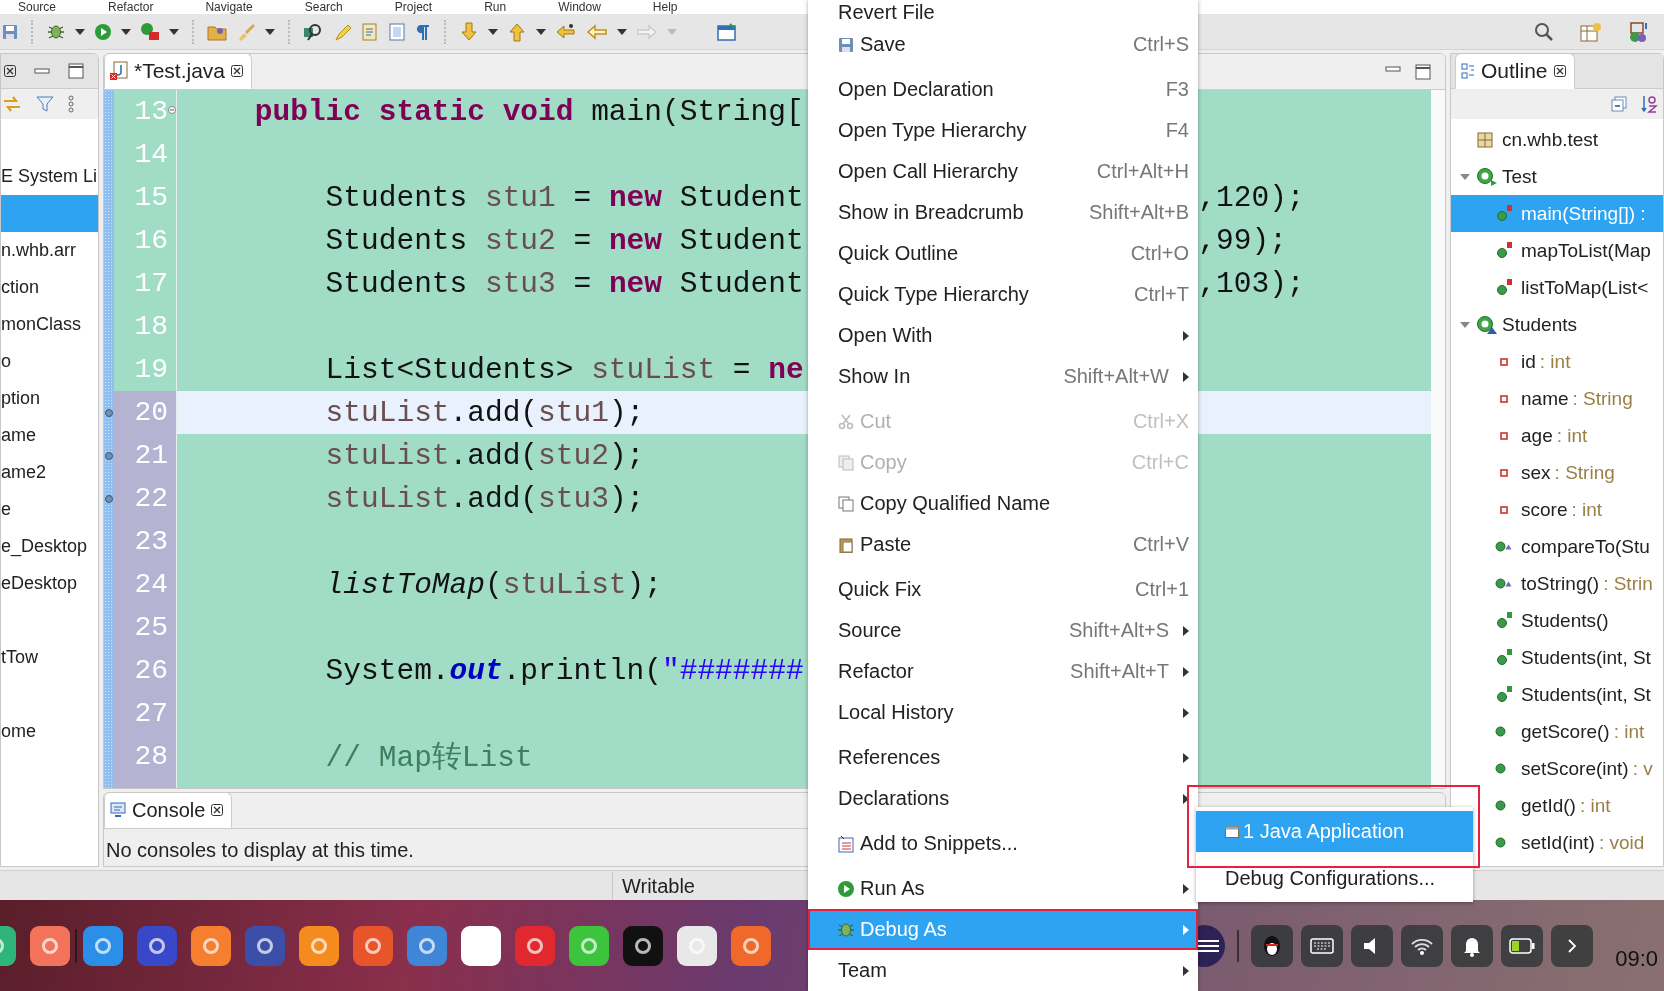  Describe the element at coordinates (1557, 361) in the screenshot. I see `outline-item: id : int` at that location.